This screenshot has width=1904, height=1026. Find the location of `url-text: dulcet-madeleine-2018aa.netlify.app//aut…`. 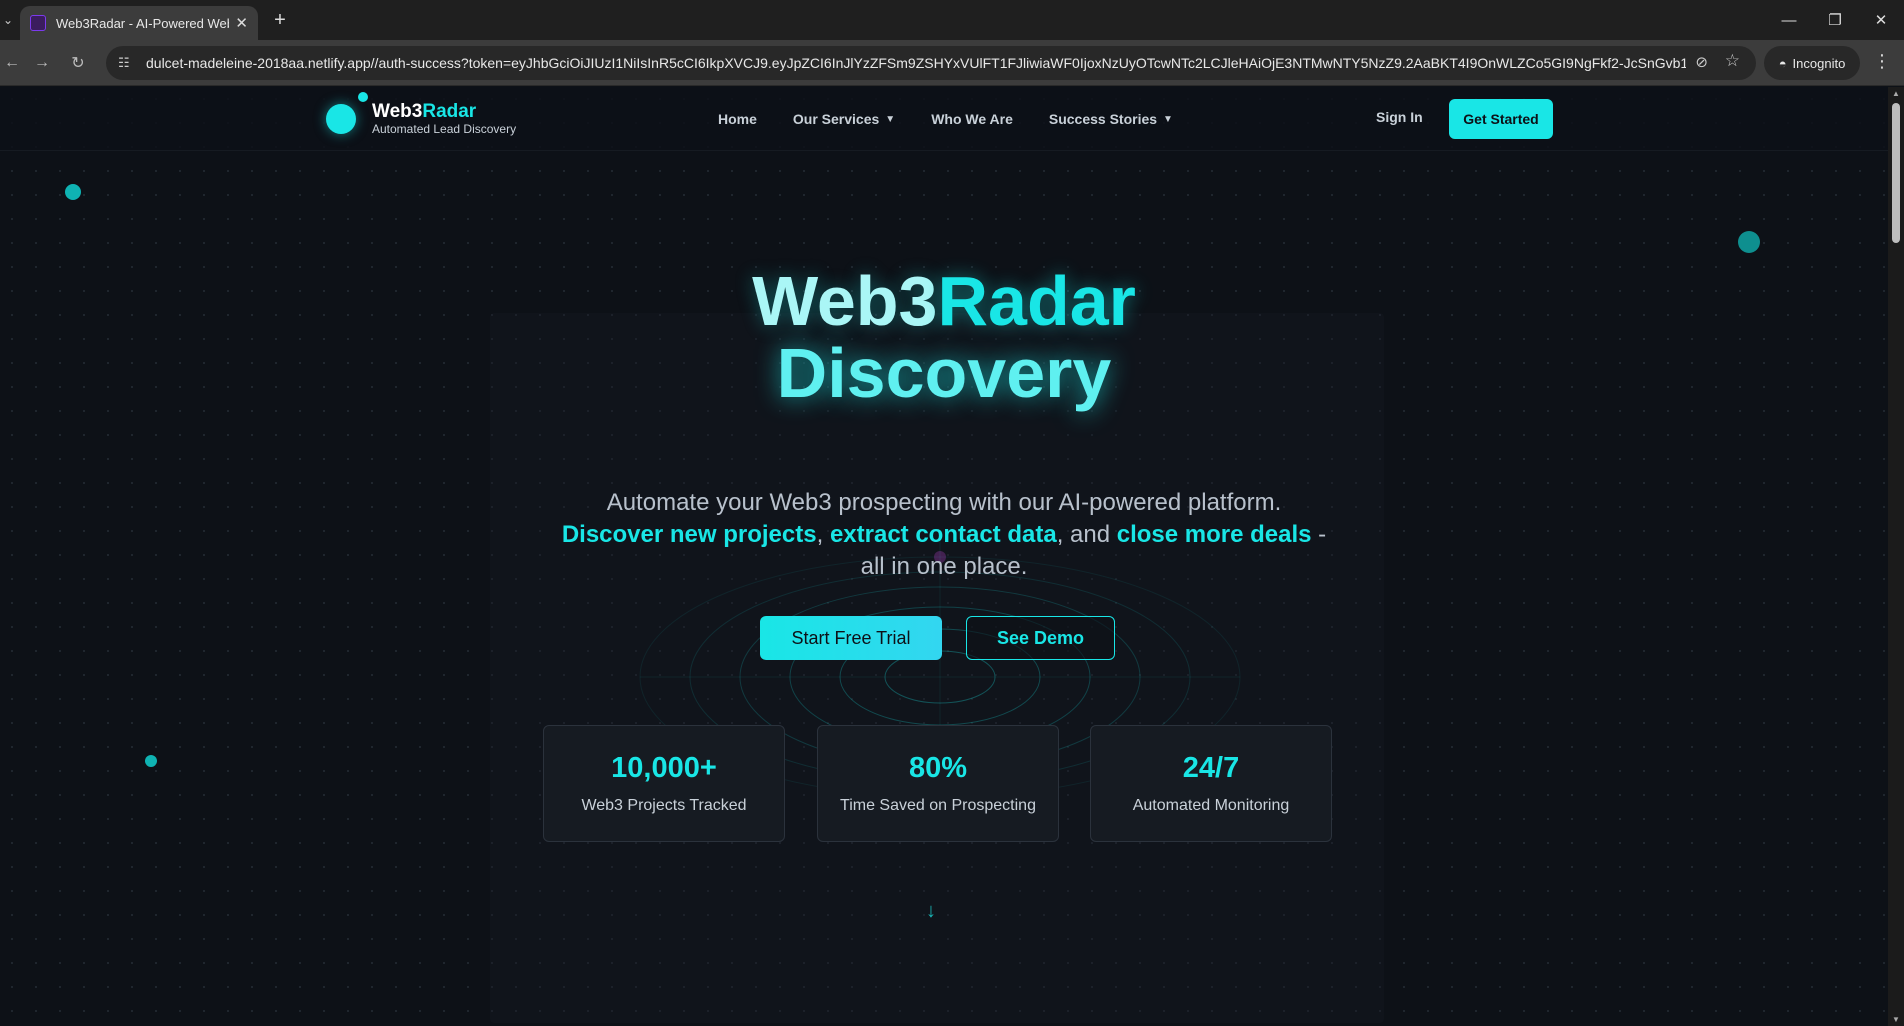

url-text: dulcet-madeleine-2018aa.netlify.app//aut… is located at coordinates (916, 63).